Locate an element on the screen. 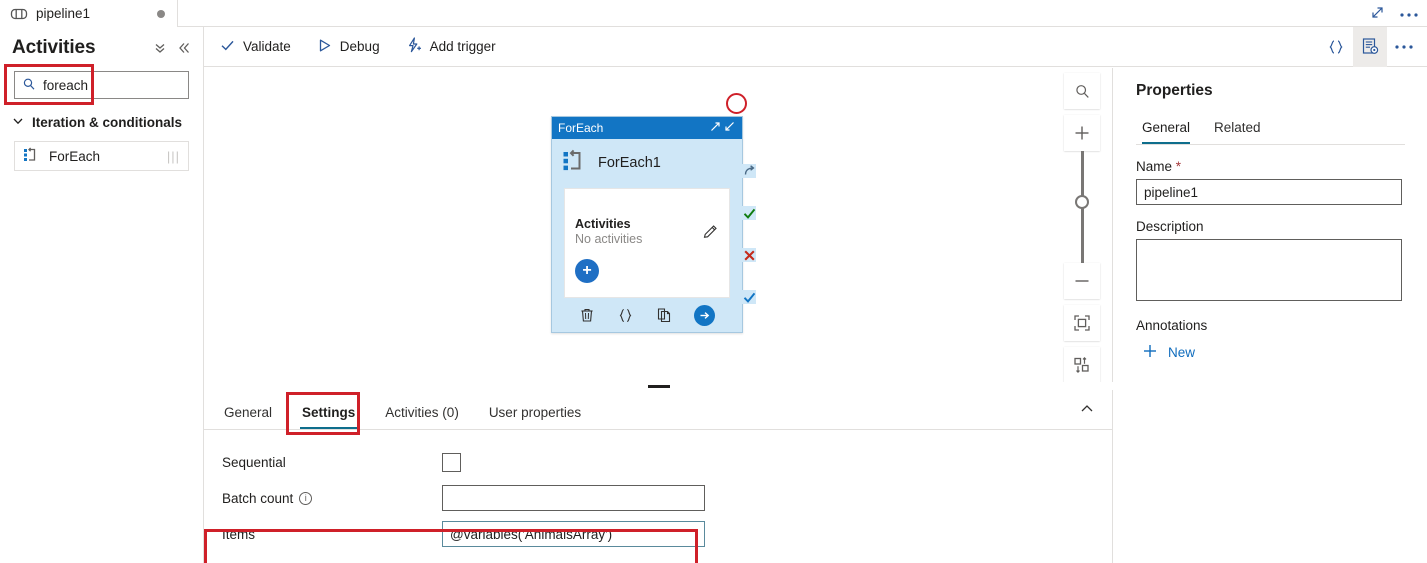 Image resolution: width=1427 pixels, height=563 pixels. unsaved-dot is located at coordinates (161, 13).